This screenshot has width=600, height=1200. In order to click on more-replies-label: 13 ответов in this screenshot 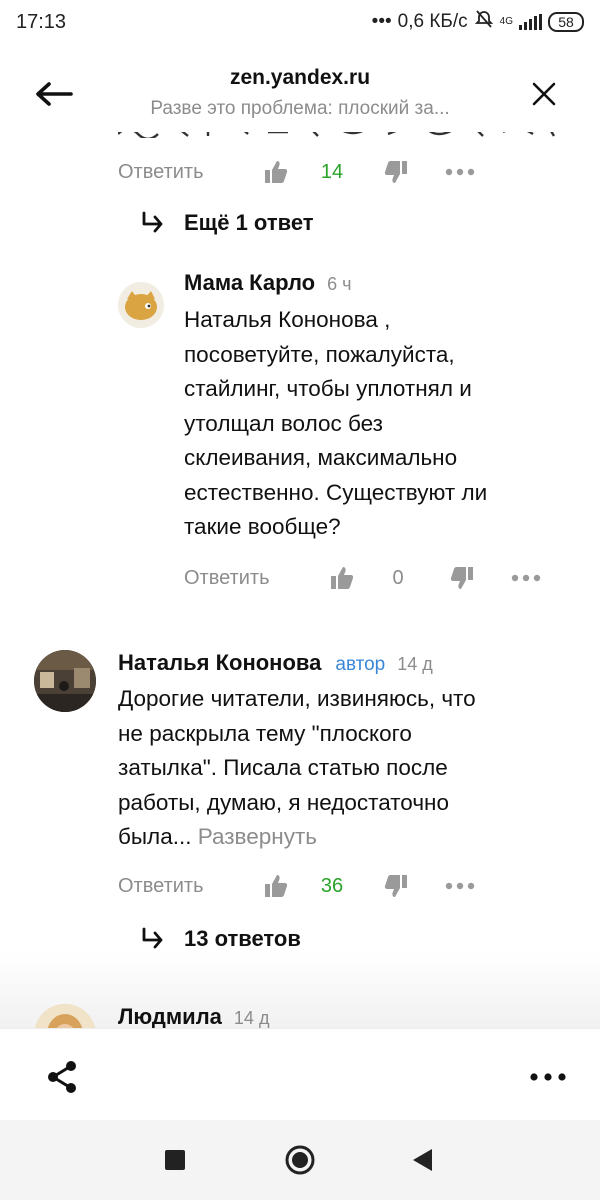, I will do `click(242, 938)`.